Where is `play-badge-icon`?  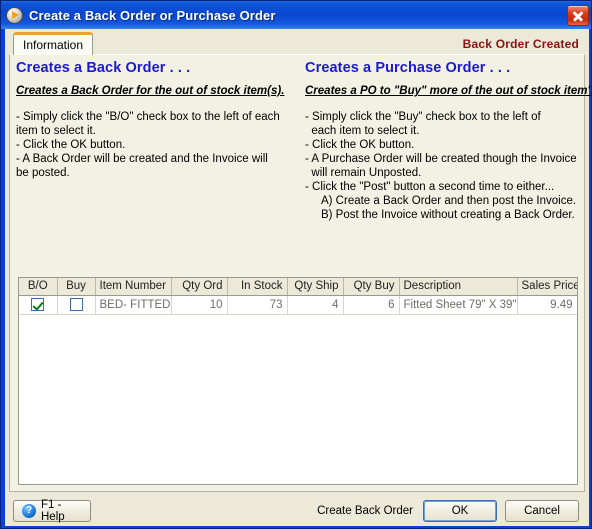 play-badge-icon is located at coordinates (14, 15).